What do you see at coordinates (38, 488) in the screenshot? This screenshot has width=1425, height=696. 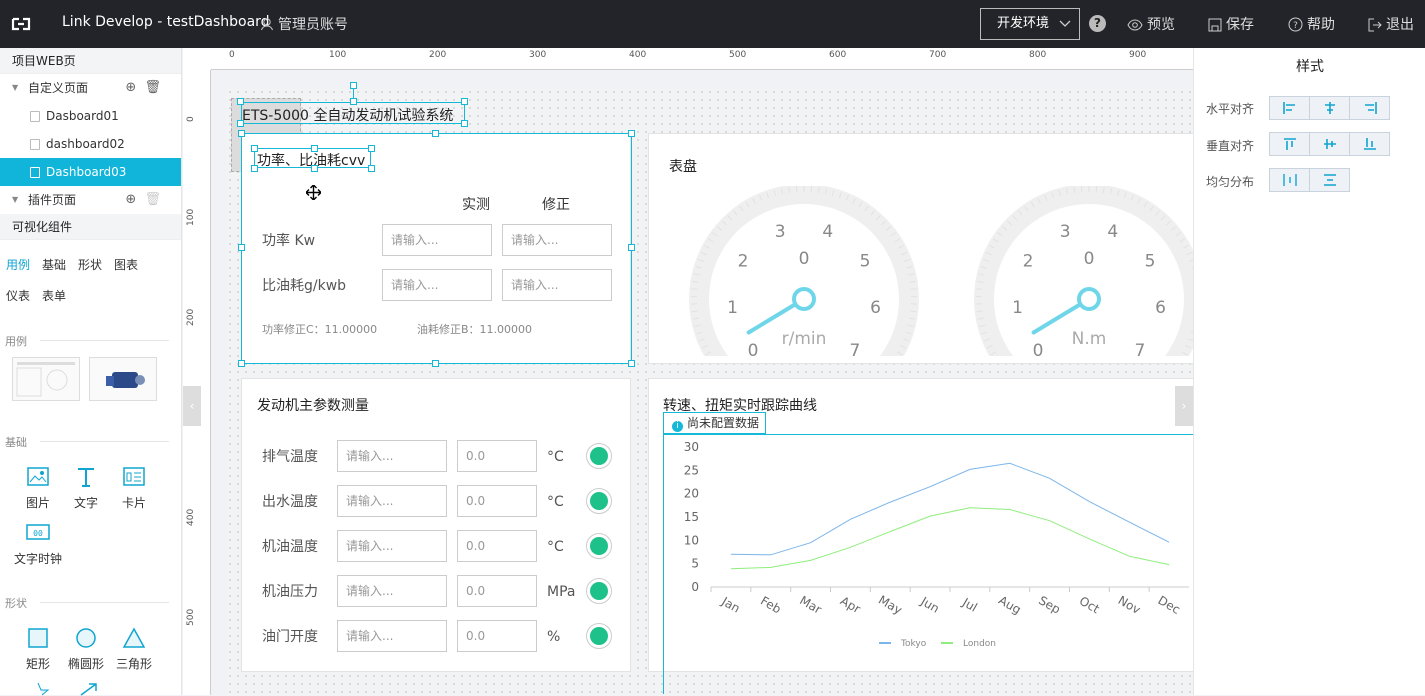 I see `component-image: 图片` at bounding box center [38, 488].